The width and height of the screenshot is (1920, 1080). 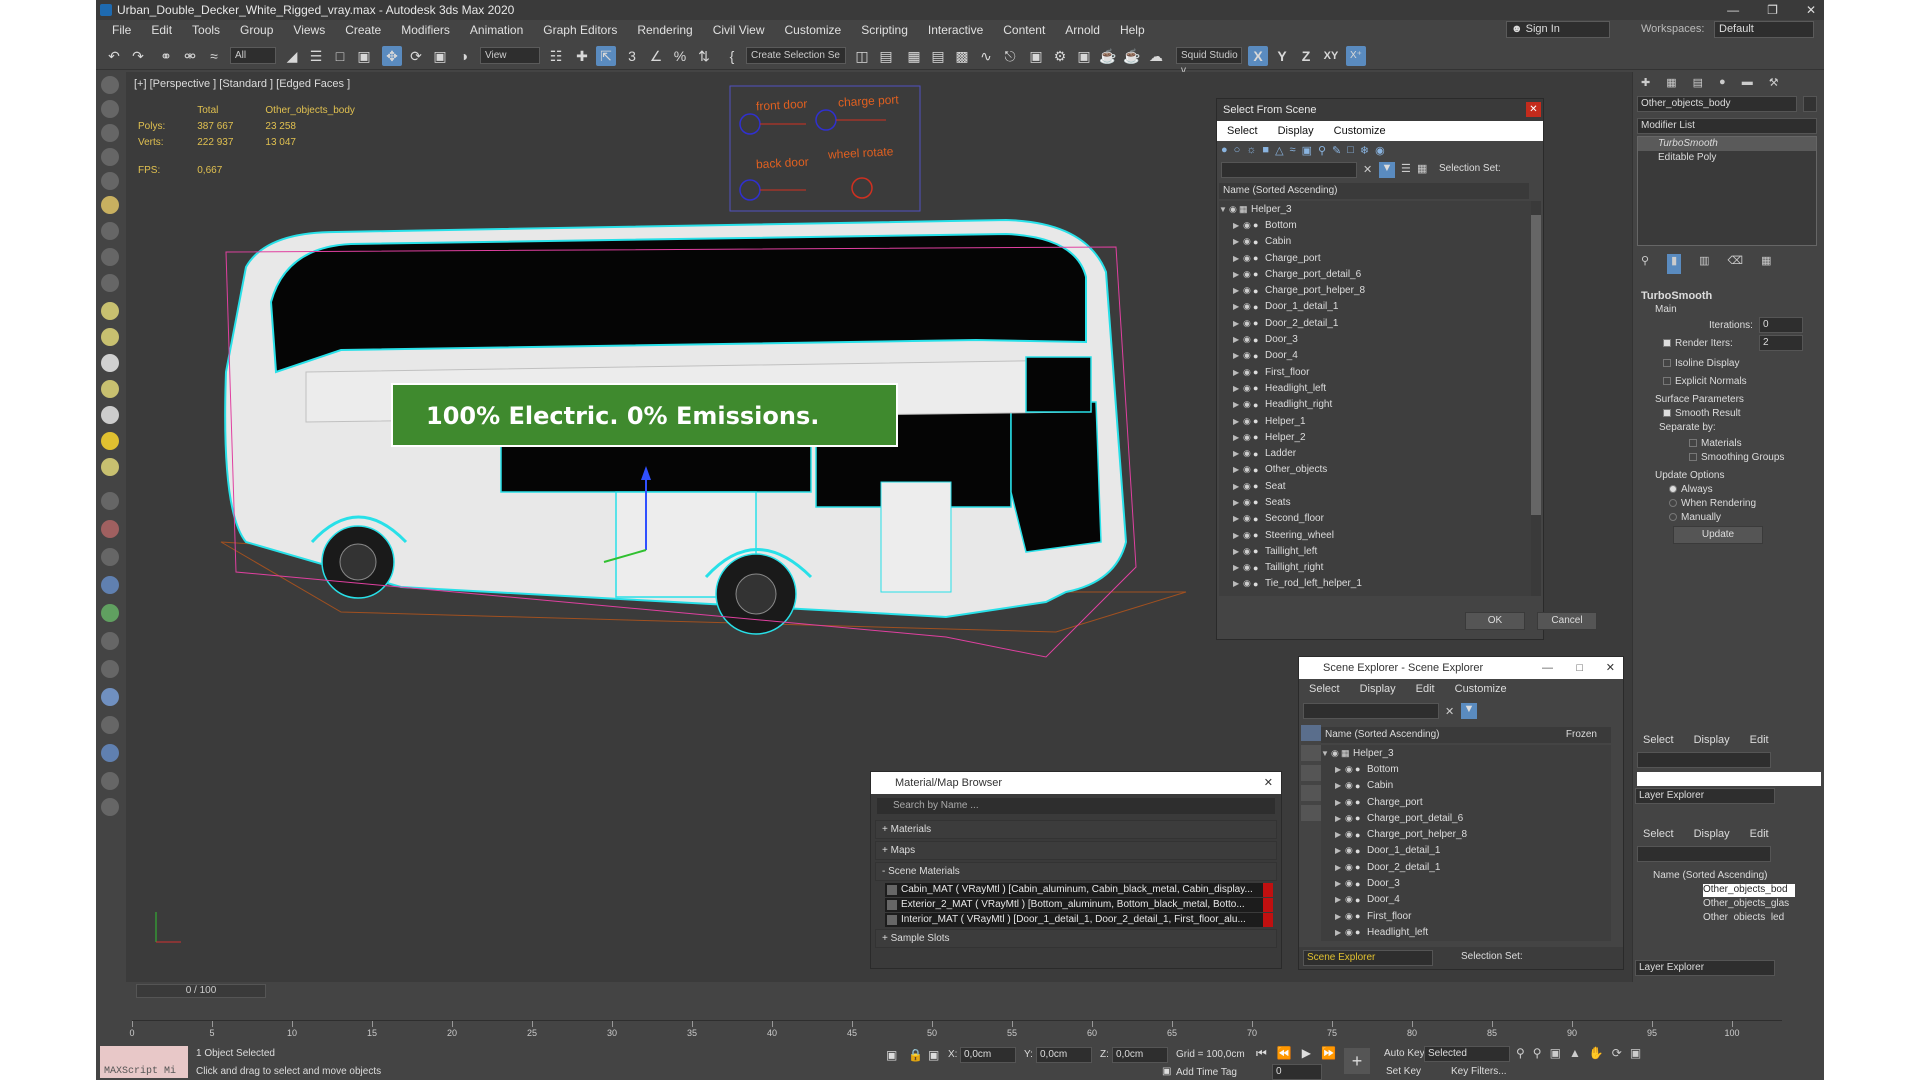 I want to click on tree-row: ▶ ◉ ● Door_1_detail_1, so click(x=1466, y=851).